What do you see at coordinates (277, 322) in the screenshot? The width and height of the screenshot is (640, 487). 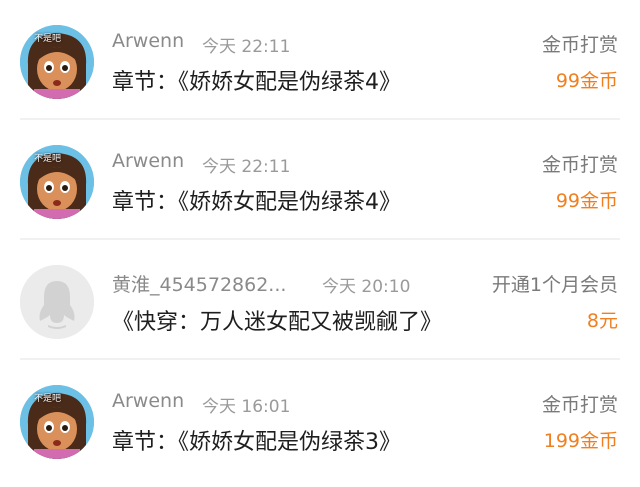 I see `book-title: 《快穿：万人迷女配又被觊觎了》` at bounding box center [277, 322].